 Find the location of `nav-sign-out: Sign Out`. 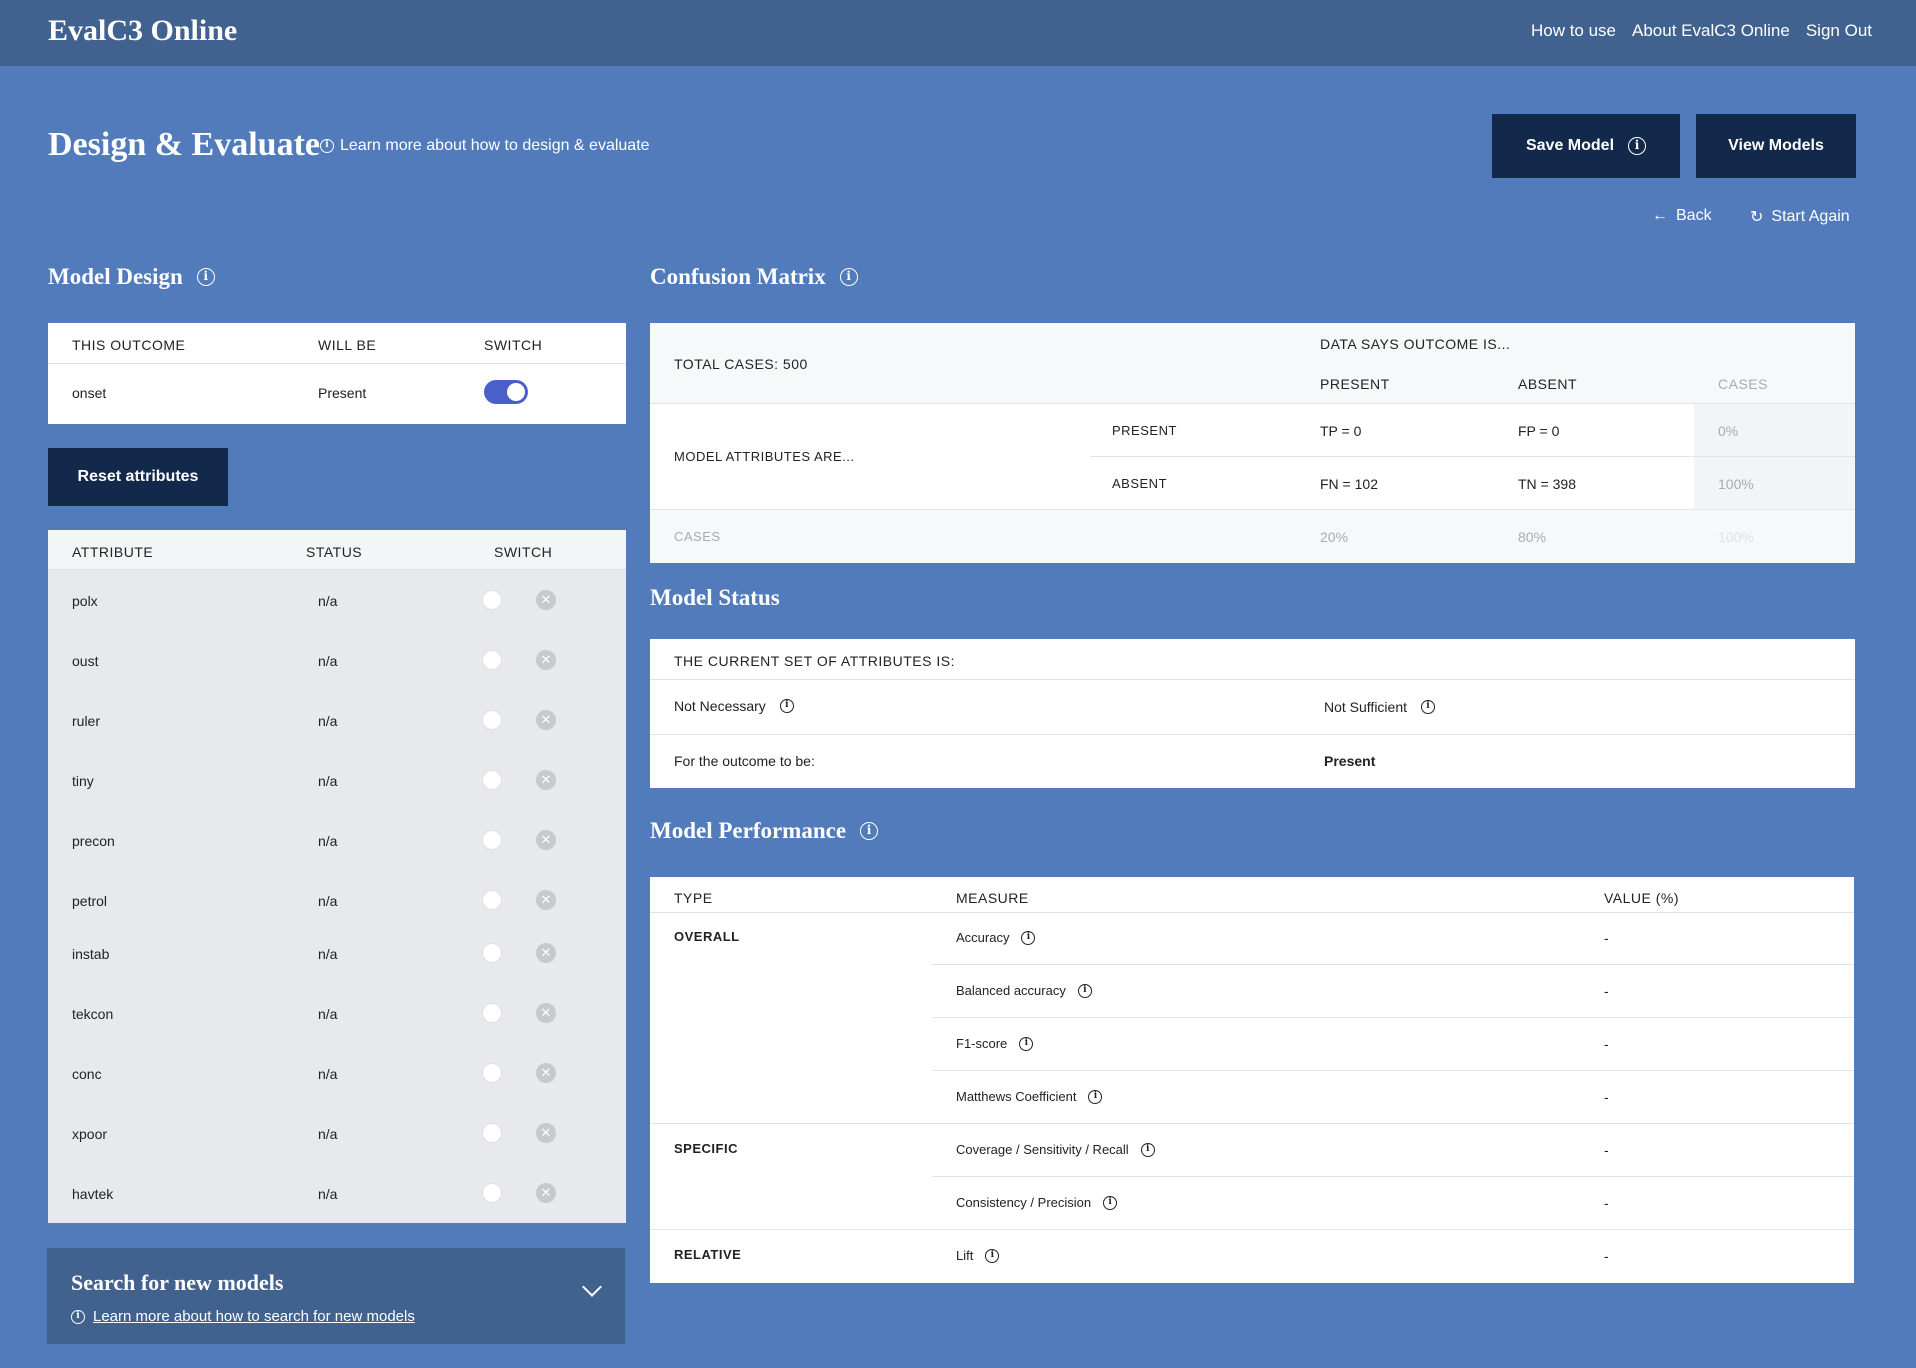

nav-sign-out: Sign Out is located at coordinates (1839, 31).